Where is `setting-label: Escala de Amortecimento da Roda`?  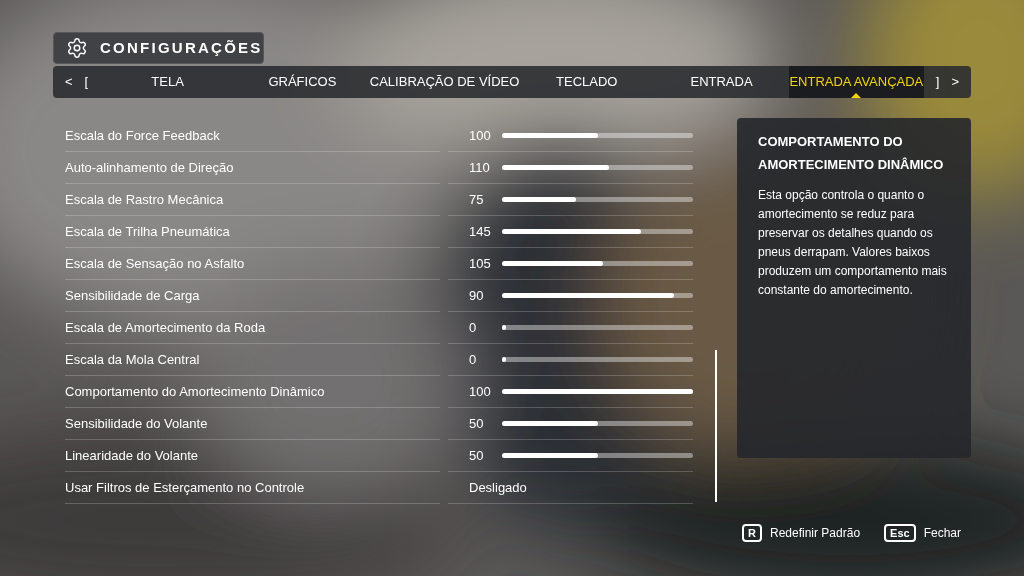
setting-label: Escala de Amortecimento da Roda is located at coordinates (252, 328).